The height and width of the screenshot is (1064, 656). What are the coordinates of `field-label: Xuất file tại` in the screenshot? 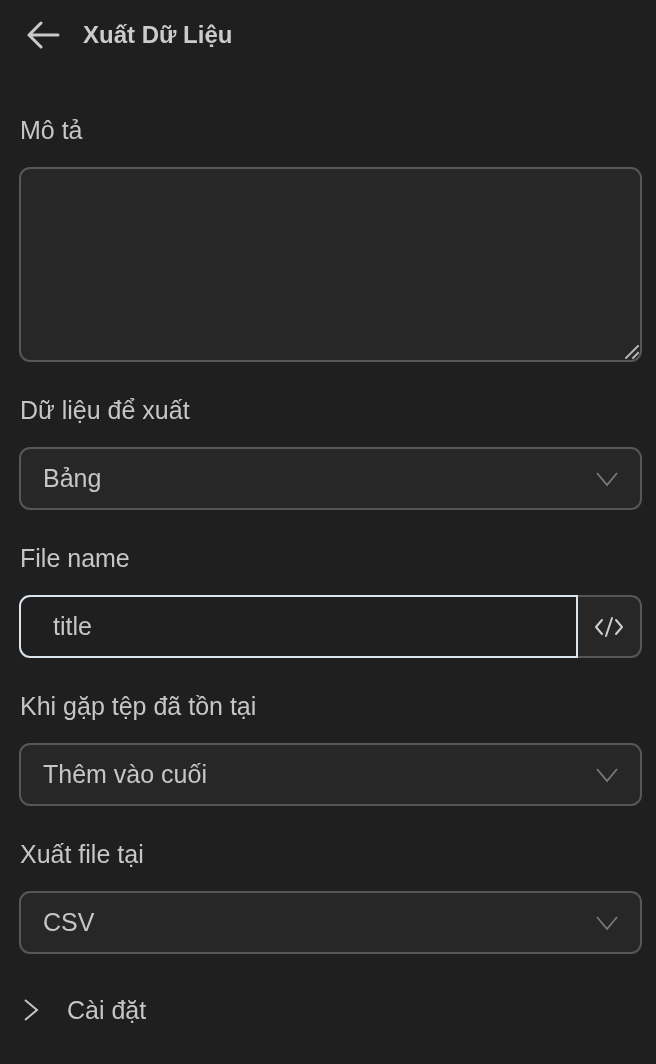 It's located at (81, 854).